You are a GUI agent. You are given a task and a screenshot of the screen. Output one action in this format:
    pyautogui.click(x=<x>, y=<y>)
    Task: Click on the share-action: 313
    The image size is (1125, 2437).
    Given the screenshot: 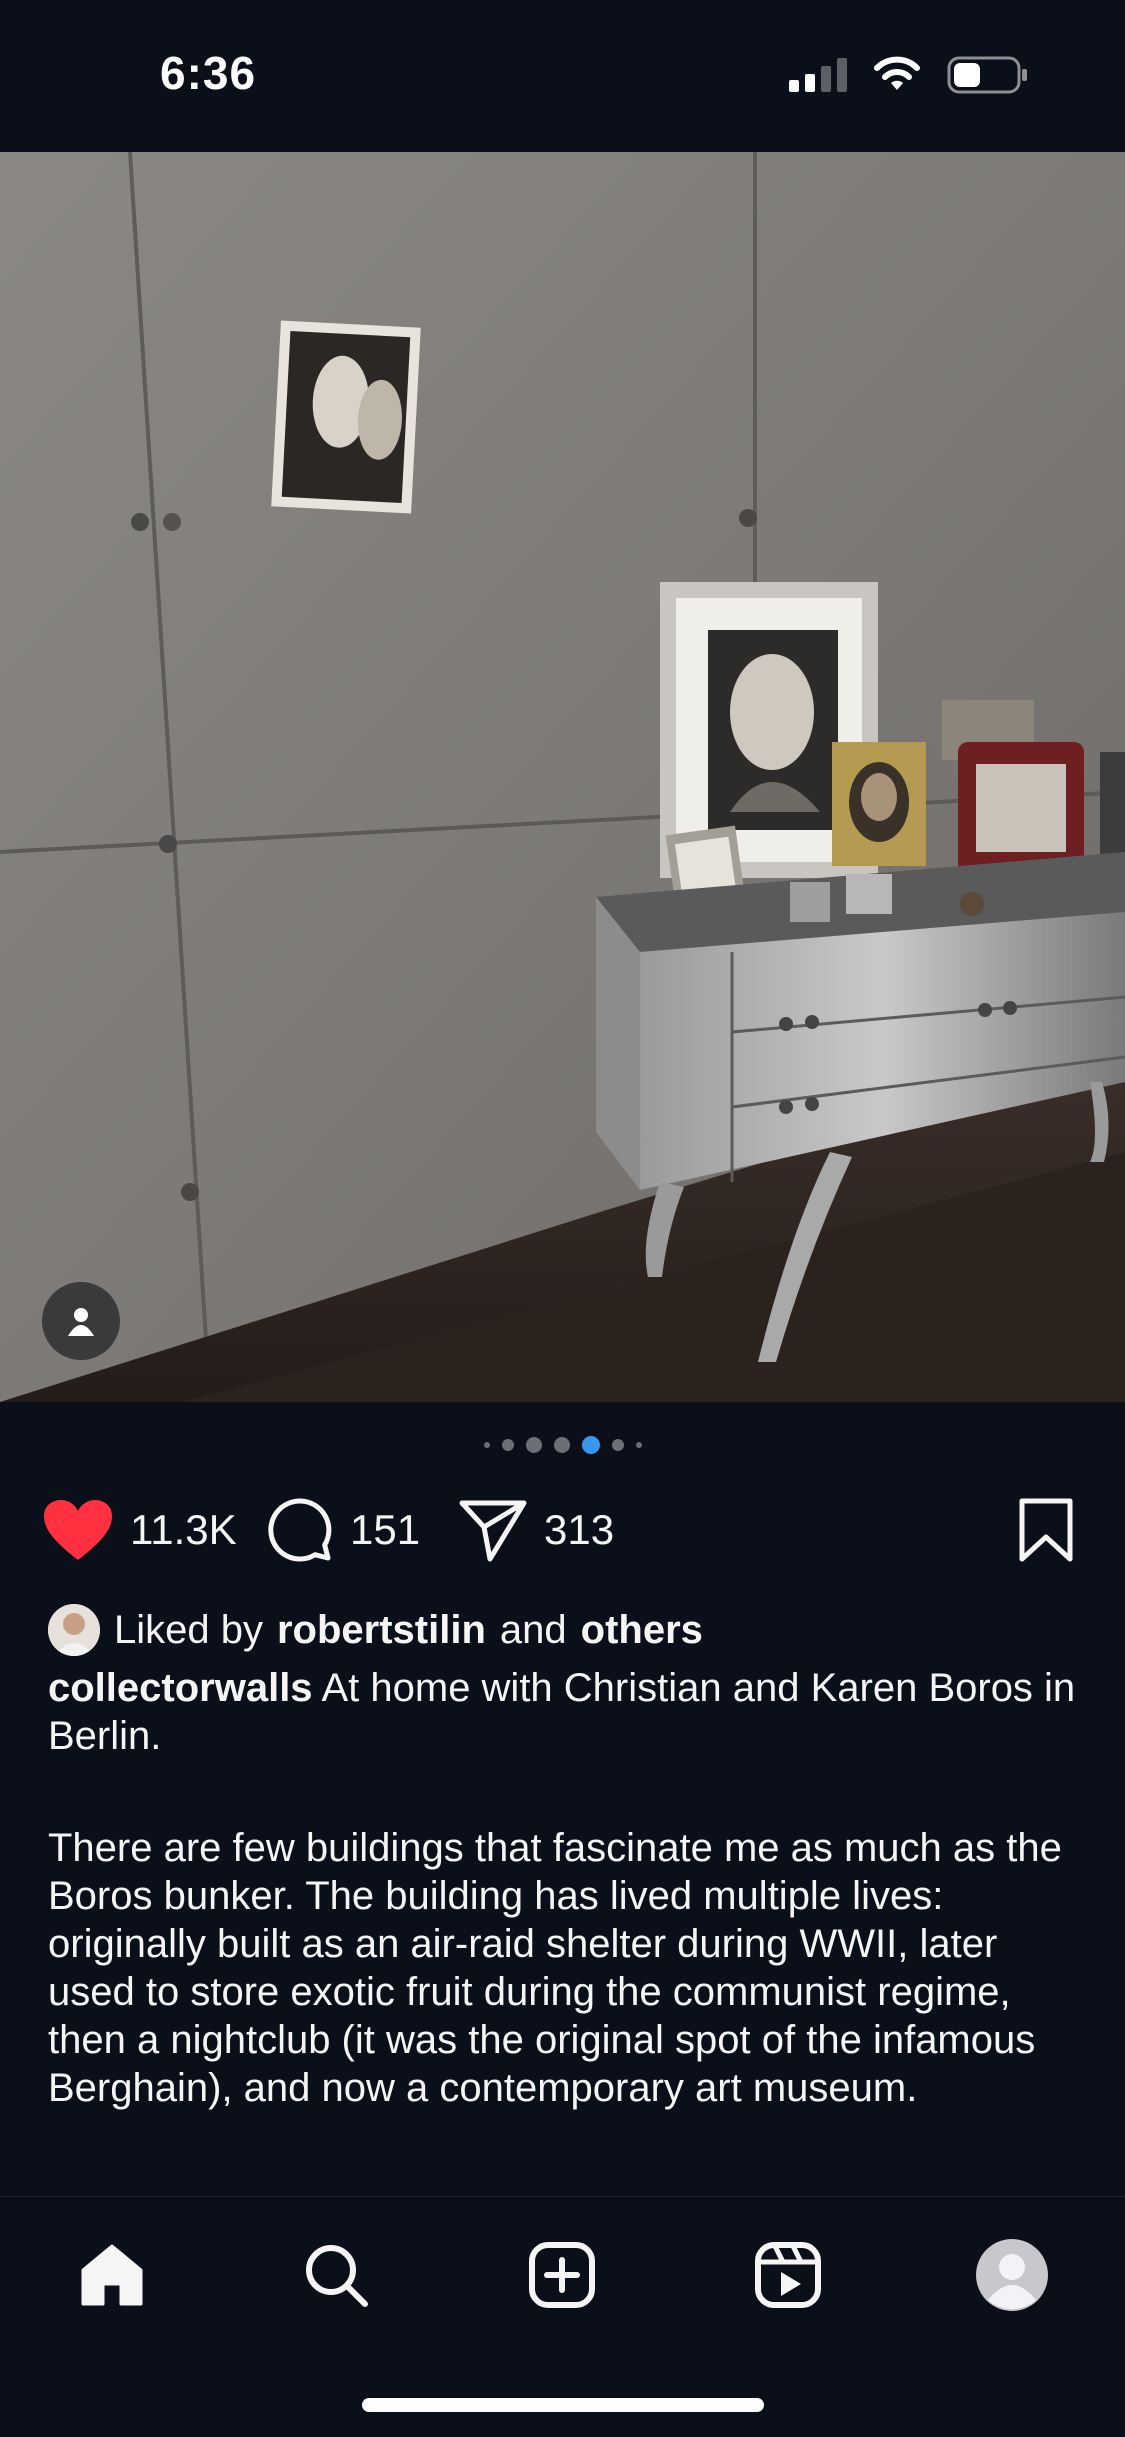 What is the action you would take?
    pyautogui.click(x=536, y=1530)
    